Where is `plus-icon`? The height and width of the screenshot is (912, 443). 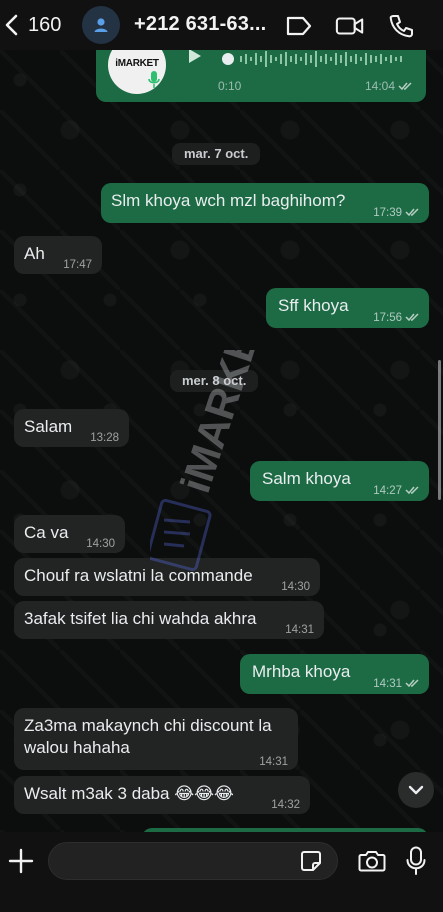
plus-icon is located at coordinates (21, 861).